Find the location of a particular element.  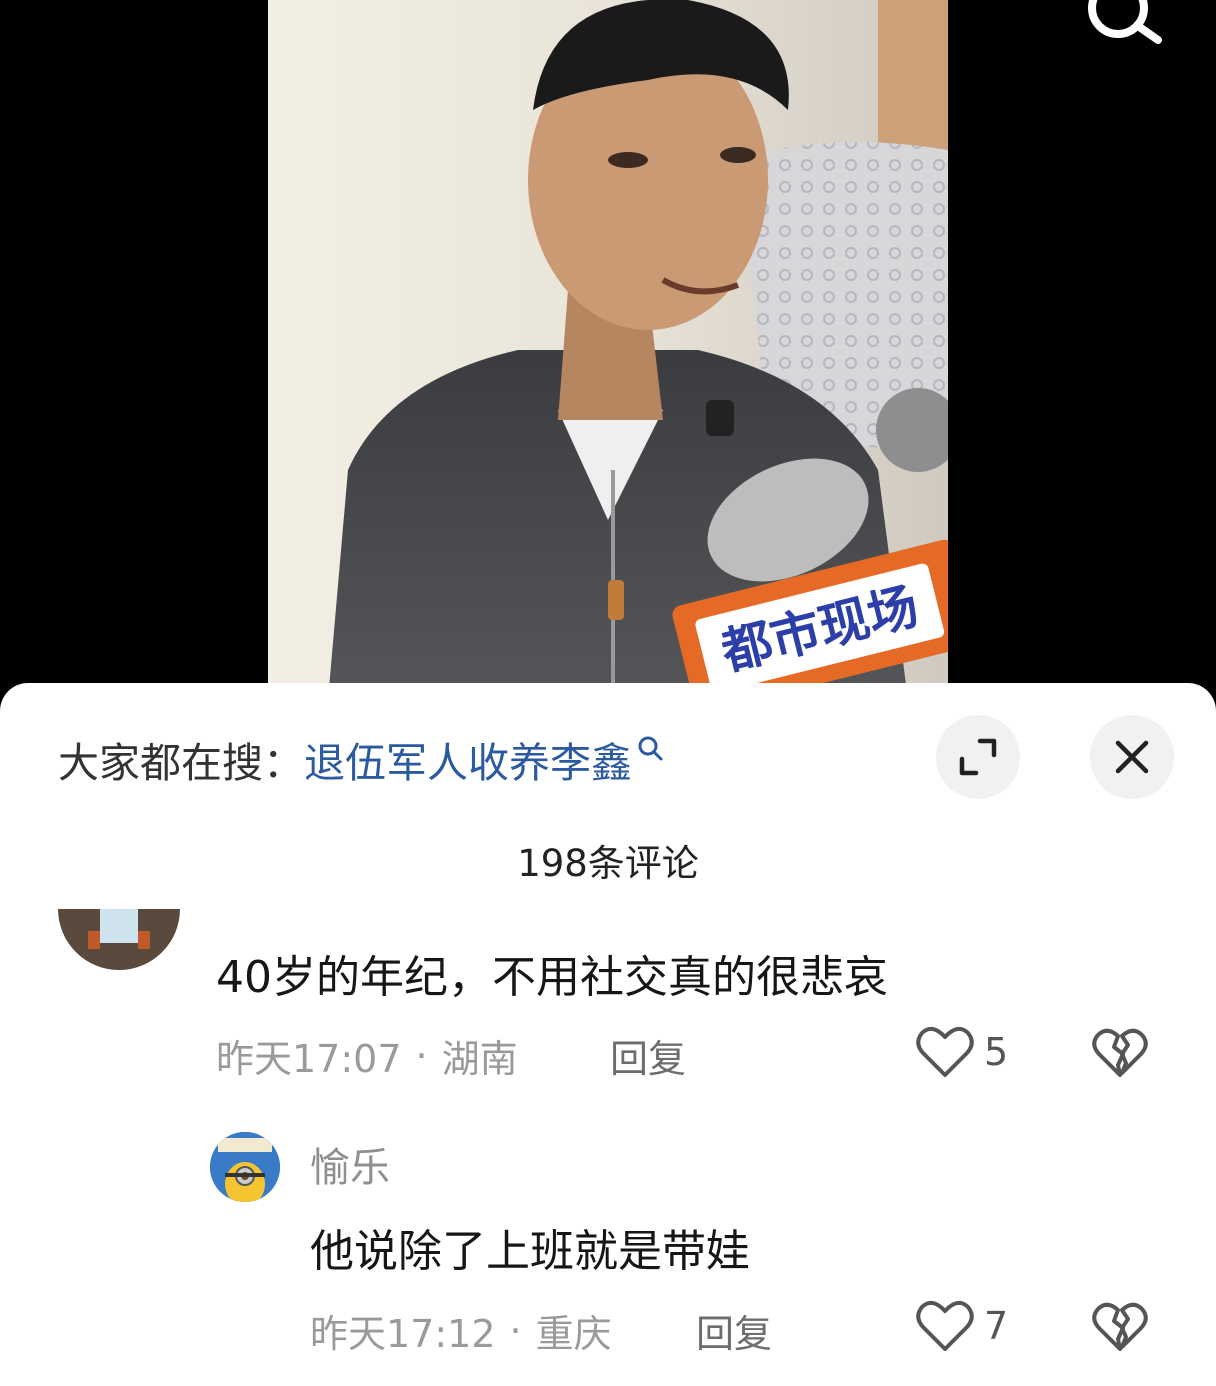

like-button: 7 is located at coordinates (962, 1326).